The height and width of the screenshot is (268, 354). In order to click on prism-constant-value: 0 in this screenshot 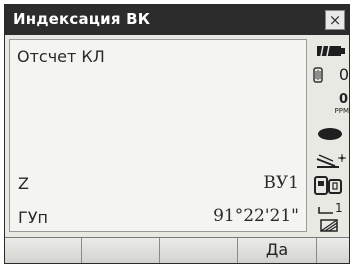, I will do `click(343, 74)`.